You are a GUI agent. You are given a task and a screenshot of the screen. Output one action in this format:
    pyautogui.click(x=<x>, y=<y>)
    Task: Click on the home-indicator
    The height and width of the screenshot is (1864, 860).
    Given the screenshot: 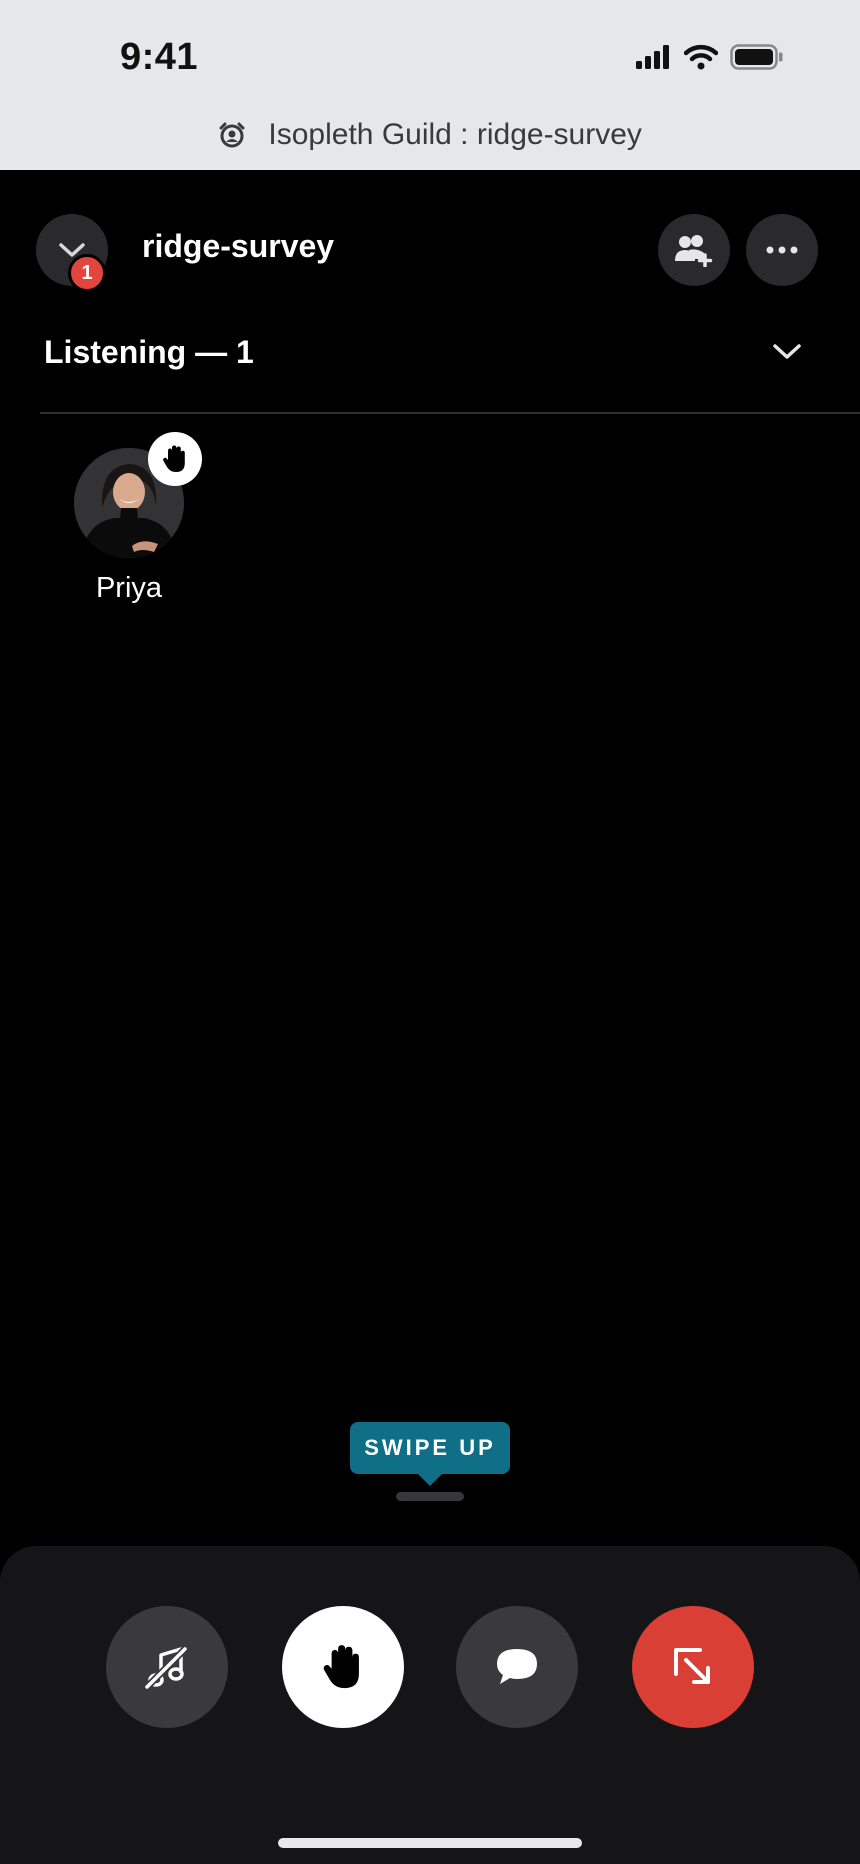 What is the action you would take?
    pyautogui.click(x=430, y=1843)
    